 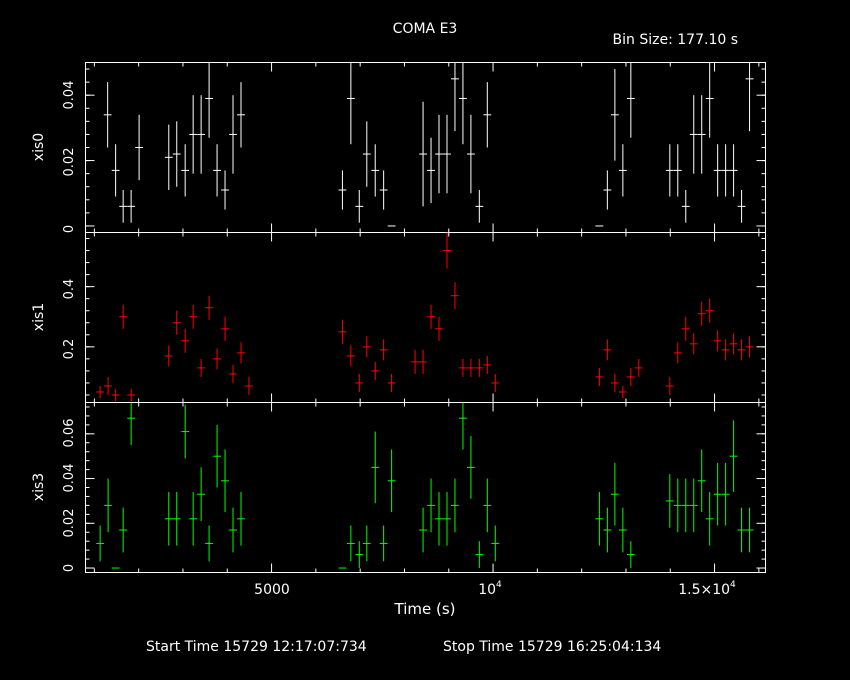 What do you see at coordinates (425, 609) in the screenshot?
I see `x-axis-label: Time (s)` at bounding box center [425, 609].